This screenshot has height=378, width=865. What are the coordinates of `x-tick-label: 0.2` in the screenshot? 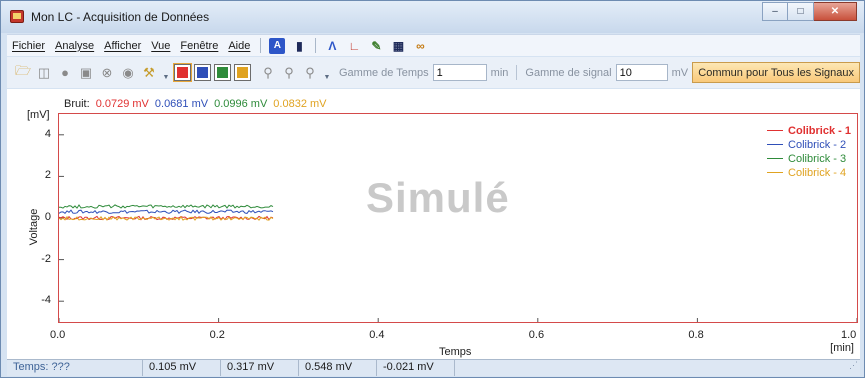 It's located at (217, 335).